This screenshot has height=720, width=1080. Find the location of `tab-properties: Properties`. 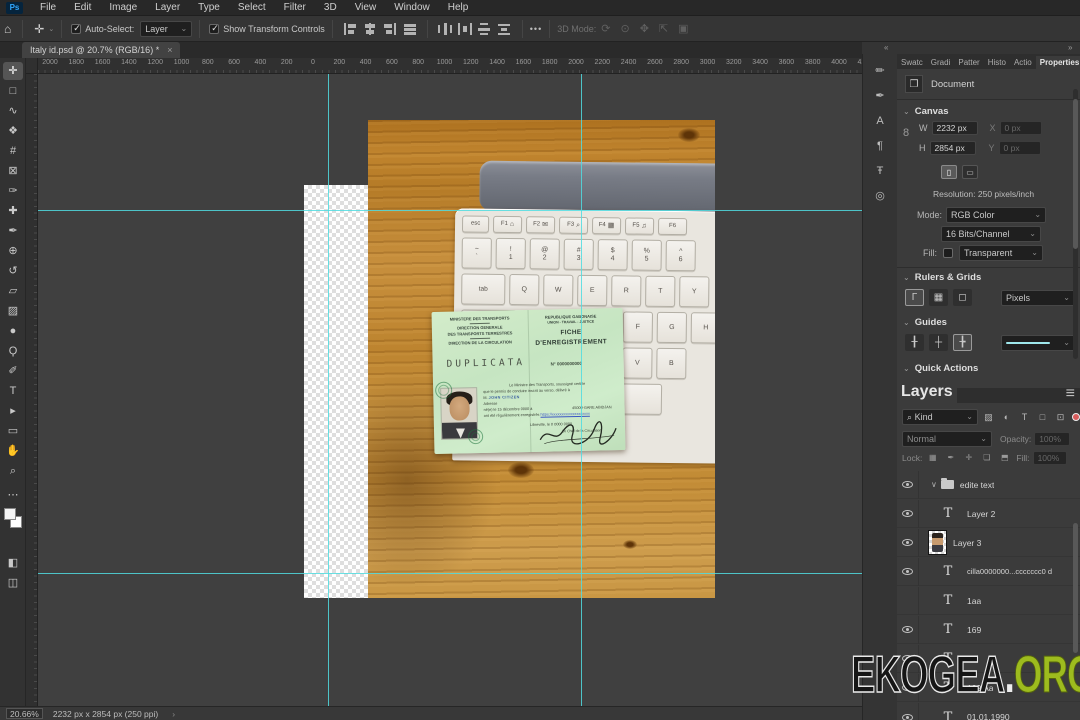

tab-properties: Properties is located at coordinates (1057, 62).